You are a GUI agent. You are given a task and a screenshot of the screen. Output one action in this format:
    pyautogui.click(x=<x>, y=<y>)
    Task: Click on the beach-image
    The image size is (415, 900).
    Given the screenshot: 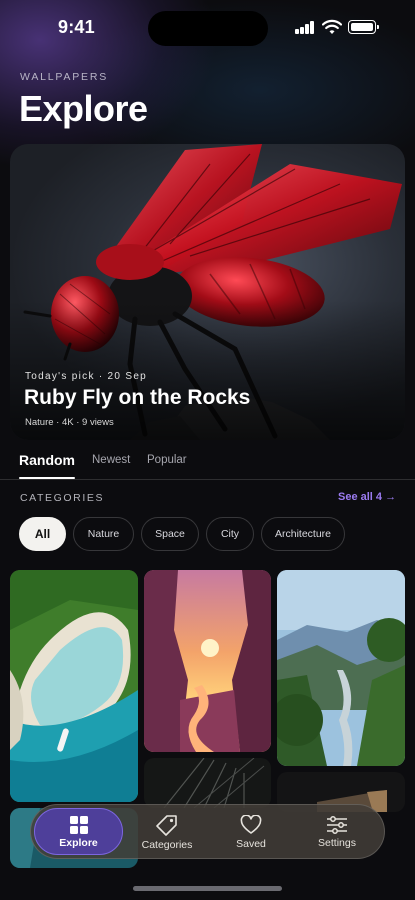 What is the action you would take?
    pyautogui.click(x=74, y=686)
    